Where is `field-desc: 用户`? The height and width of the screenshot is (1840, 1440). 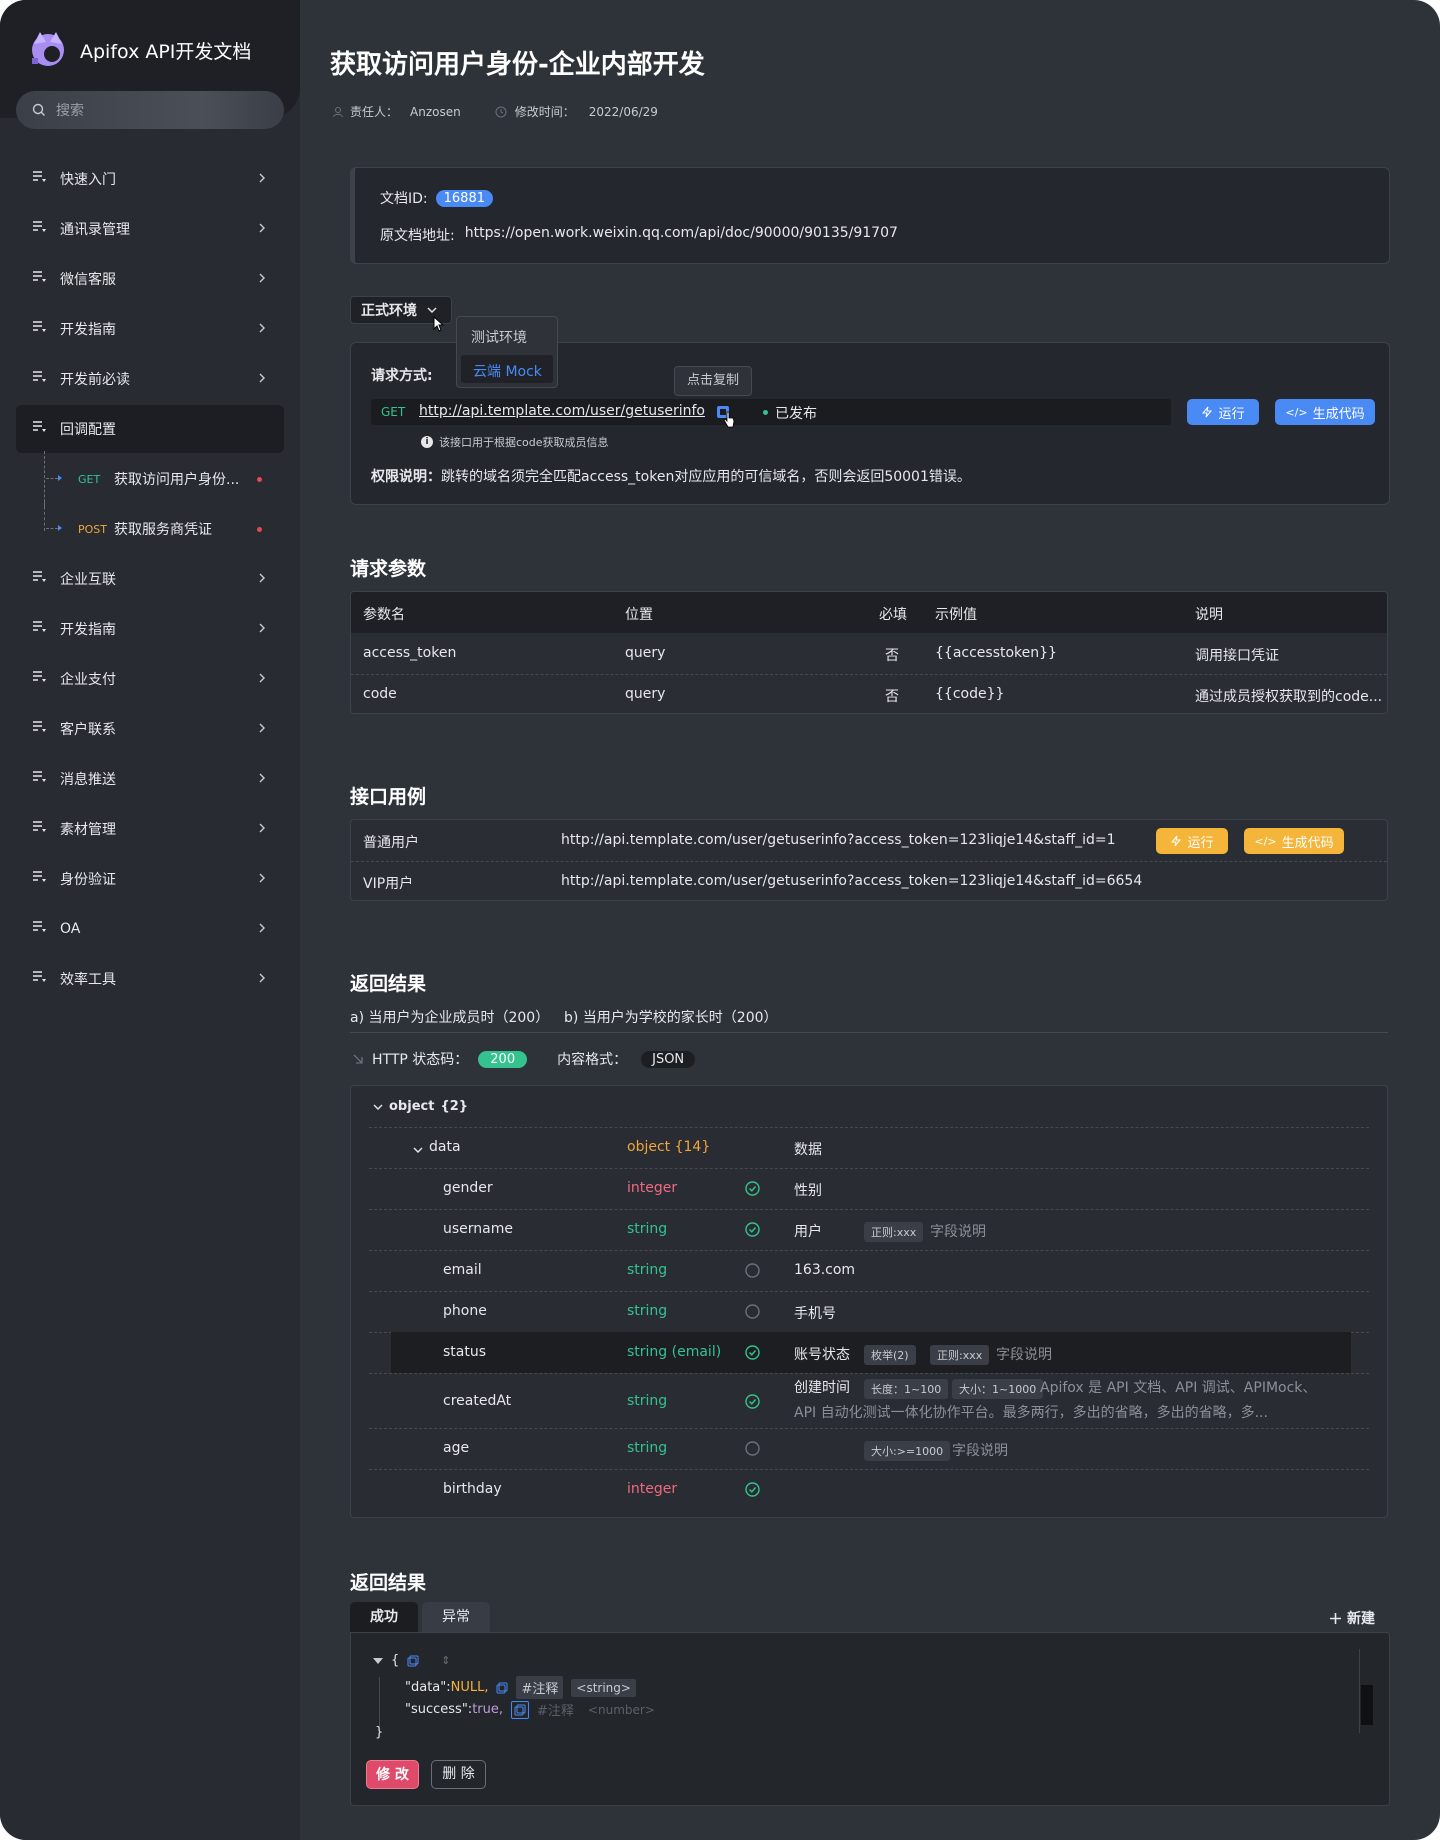
field-desc: 用户 is located at coordinates (808, 1232).